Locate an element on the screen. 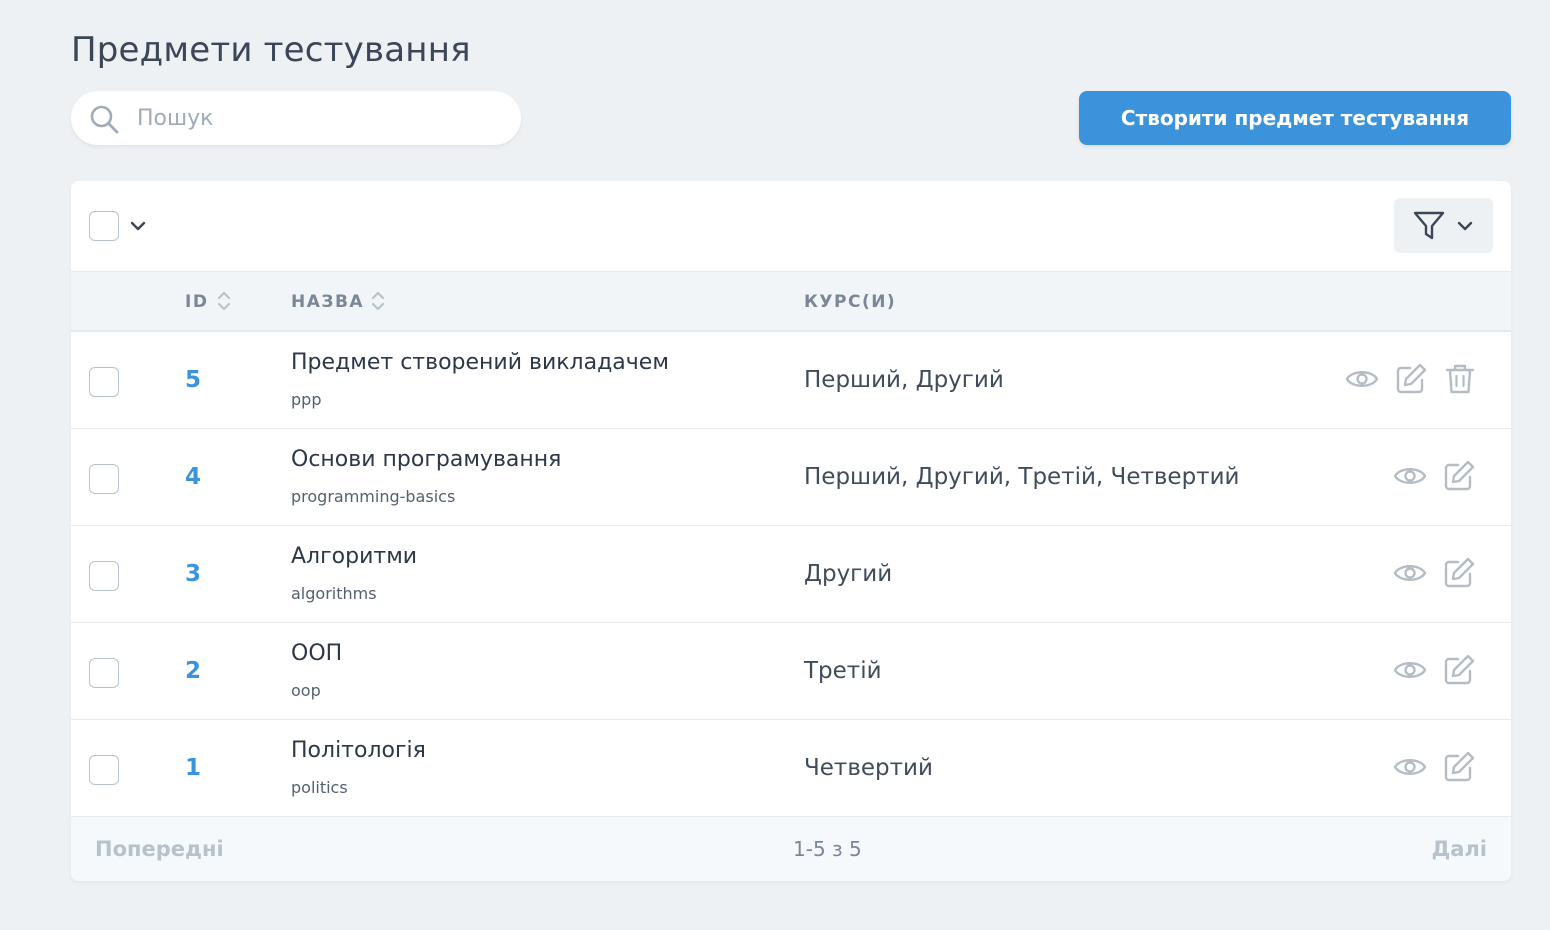 Image resolution: width=1550 pixels, height=930 pixels. table-row: 3 Алгоритми algorithms Другий is located at coordinates (791, 574).